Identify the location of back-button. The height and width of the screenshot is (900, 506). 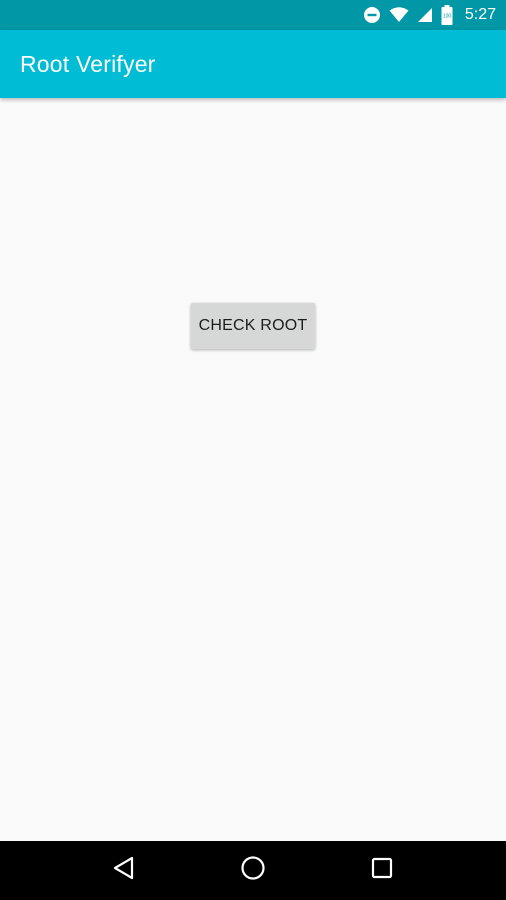
(124, 871).